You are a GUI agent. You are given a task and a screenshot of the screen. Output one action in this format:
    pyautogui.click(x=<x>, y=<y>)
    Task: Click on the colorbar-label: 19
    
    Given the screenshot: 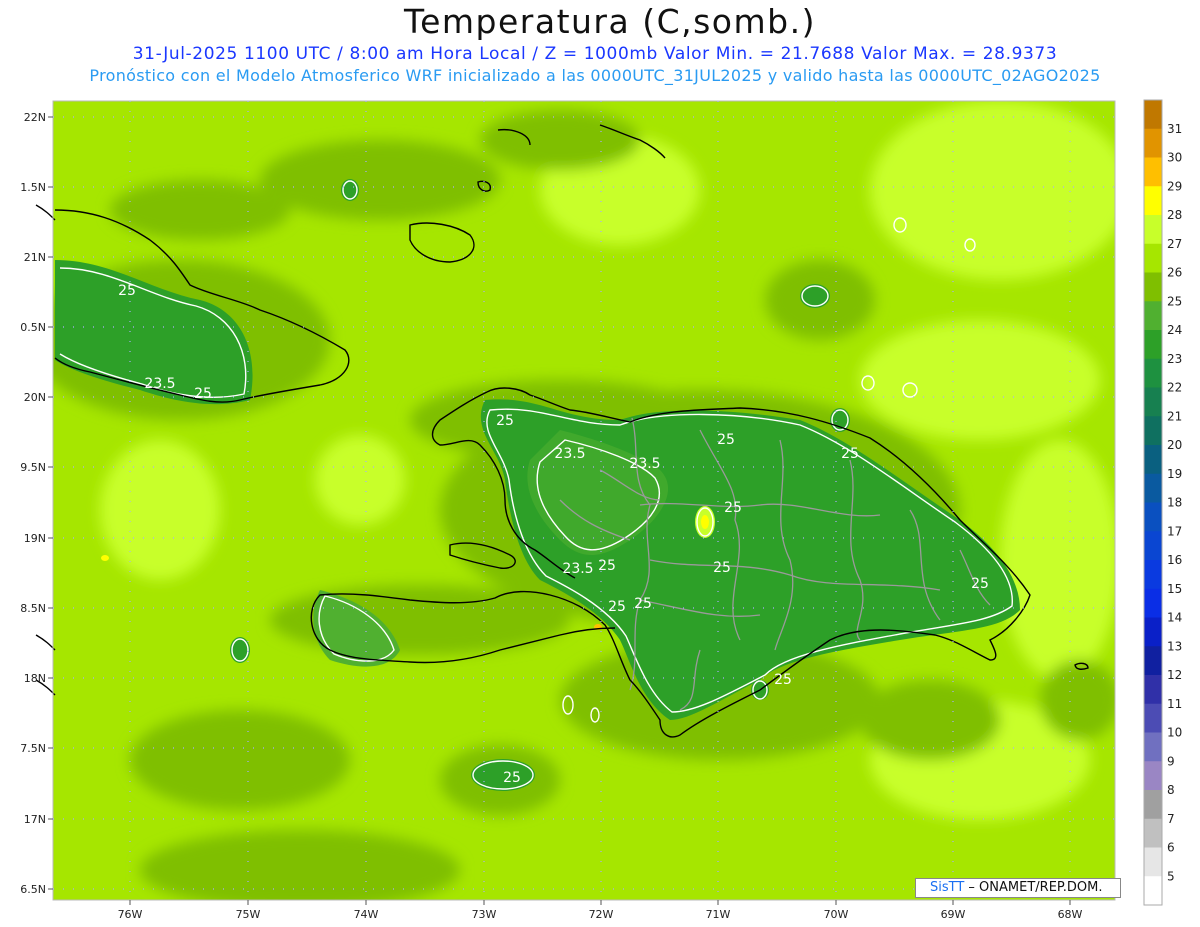 What is the action you would take?
    pyautogui.click(x=1174, y=474)
    